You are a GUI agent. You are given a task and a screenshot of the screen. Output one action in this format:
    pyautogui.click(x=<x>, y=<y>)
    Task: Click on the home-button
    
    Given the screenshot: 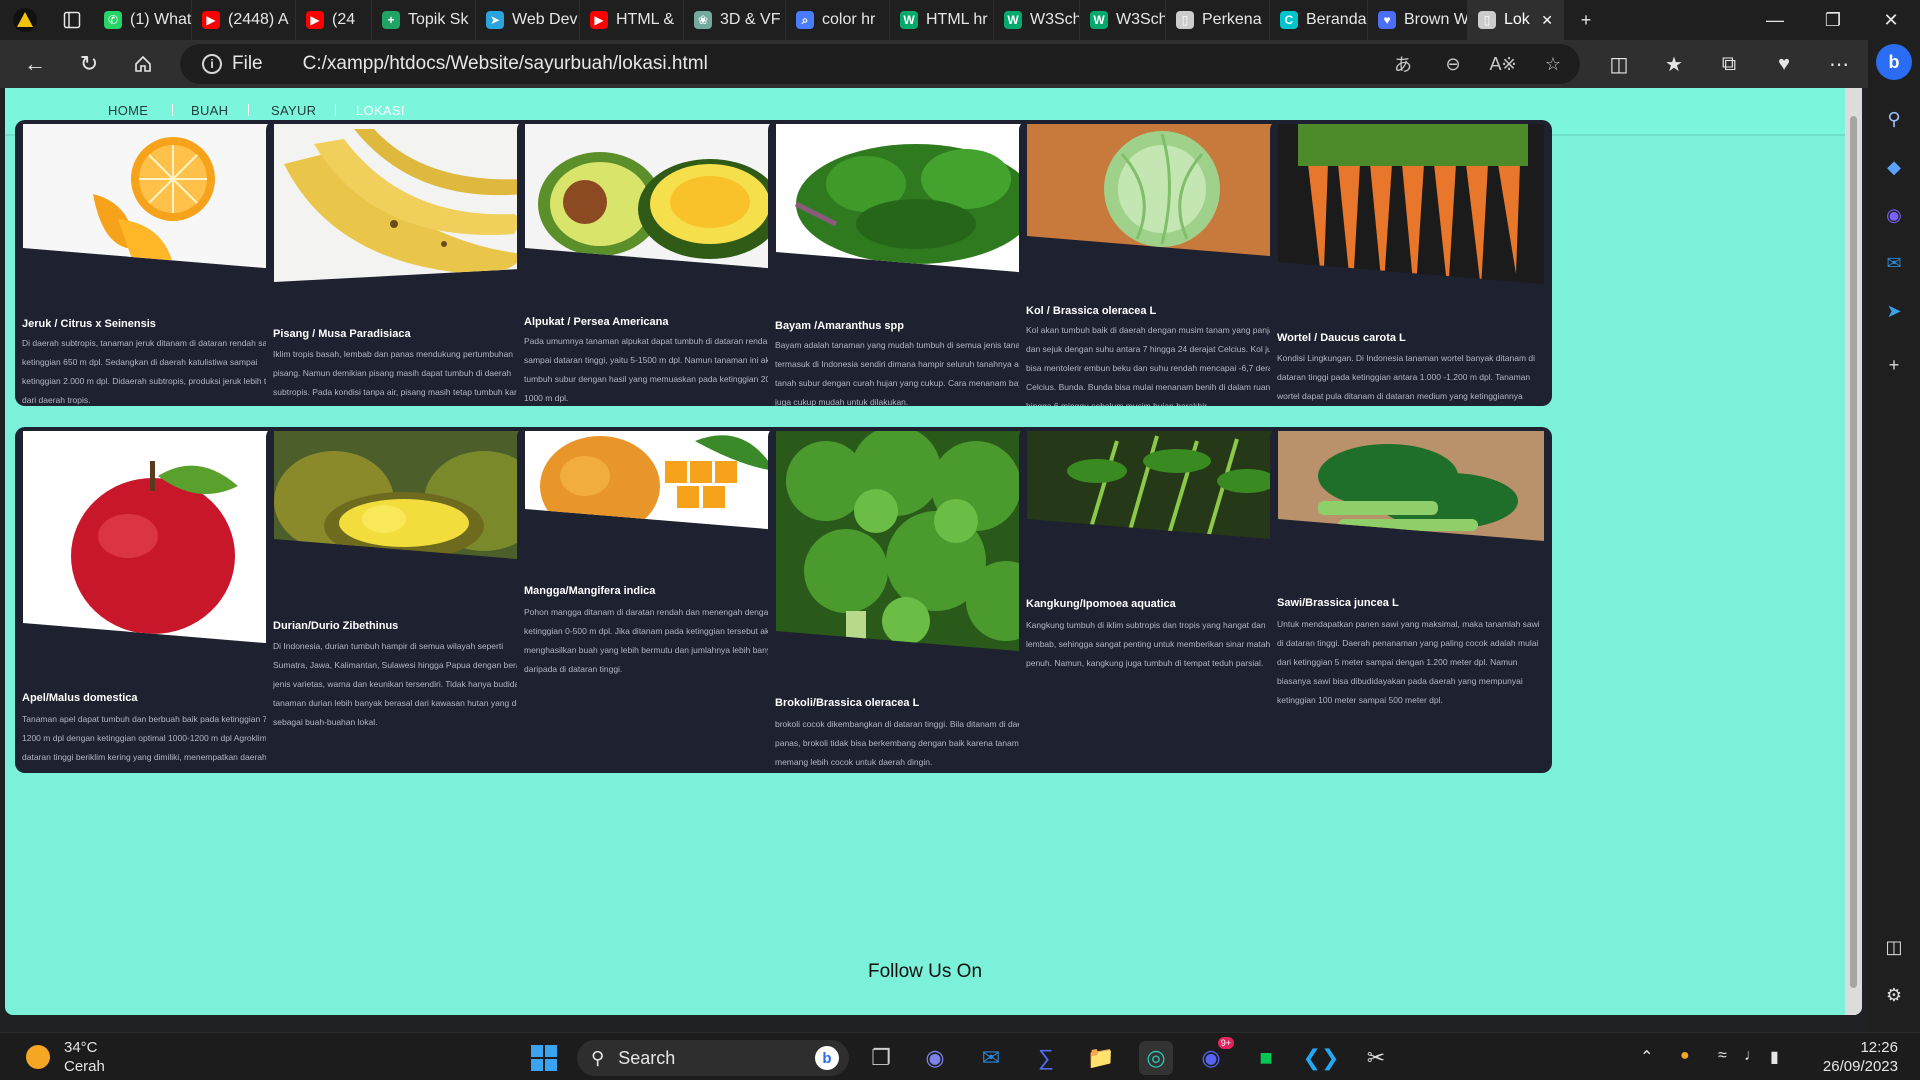 What is the action you would take?
    pyautogui.click(x=143, y=64)
    